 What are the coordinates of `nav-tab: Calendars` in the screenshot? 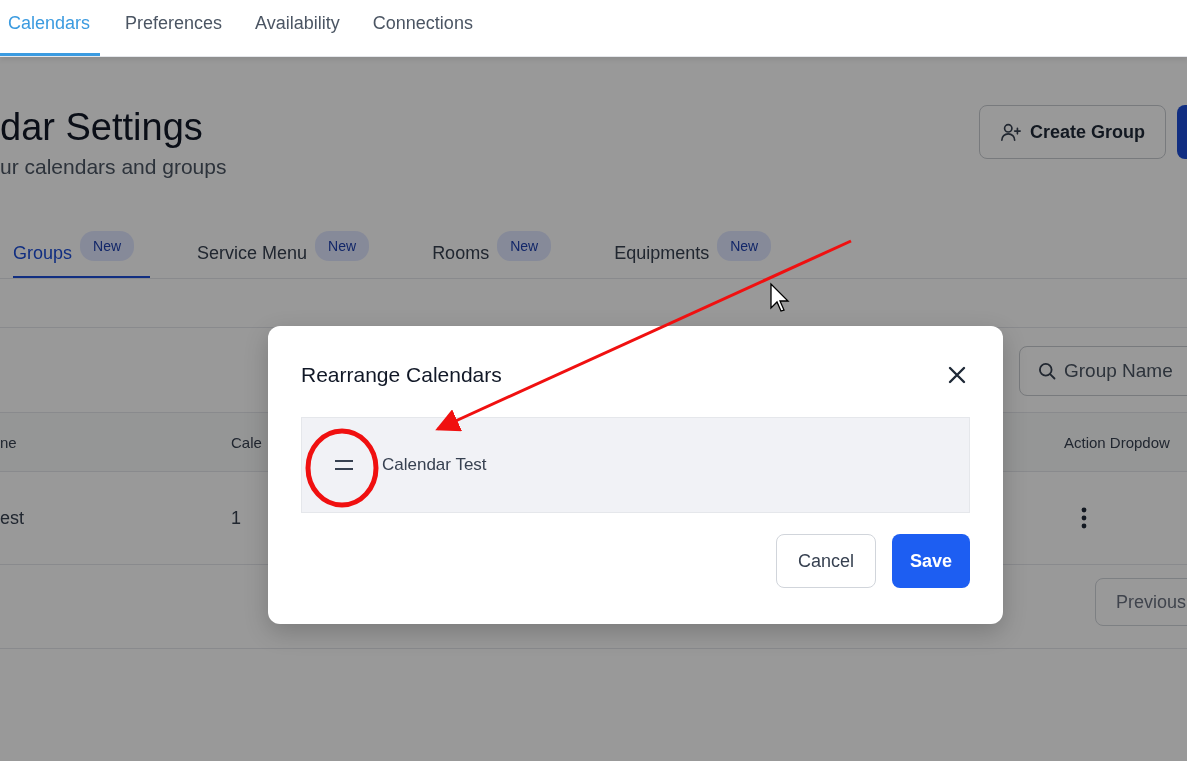 It's located at (50, 28).